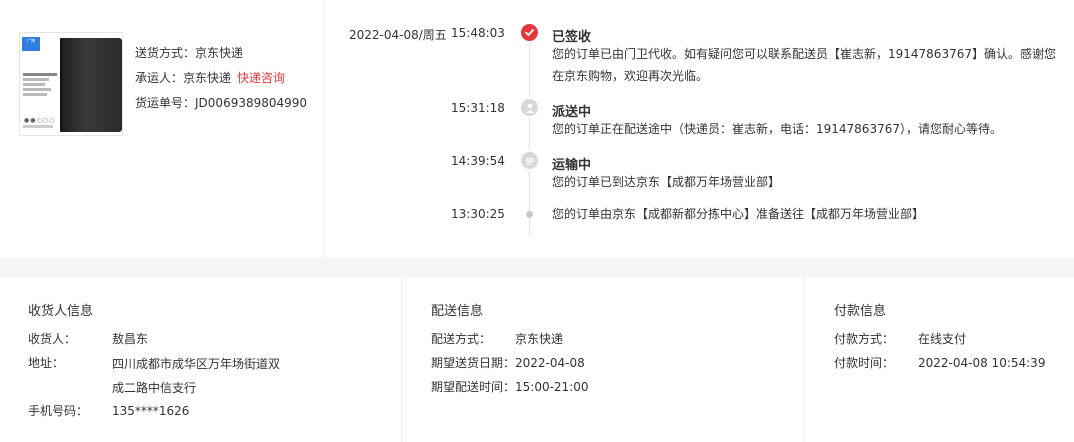  What do you see at coordinates (900, 339) in the screenshot?
I see `payment-method-row: 付款方式： 在线支付` at bounding box center [900, 339].